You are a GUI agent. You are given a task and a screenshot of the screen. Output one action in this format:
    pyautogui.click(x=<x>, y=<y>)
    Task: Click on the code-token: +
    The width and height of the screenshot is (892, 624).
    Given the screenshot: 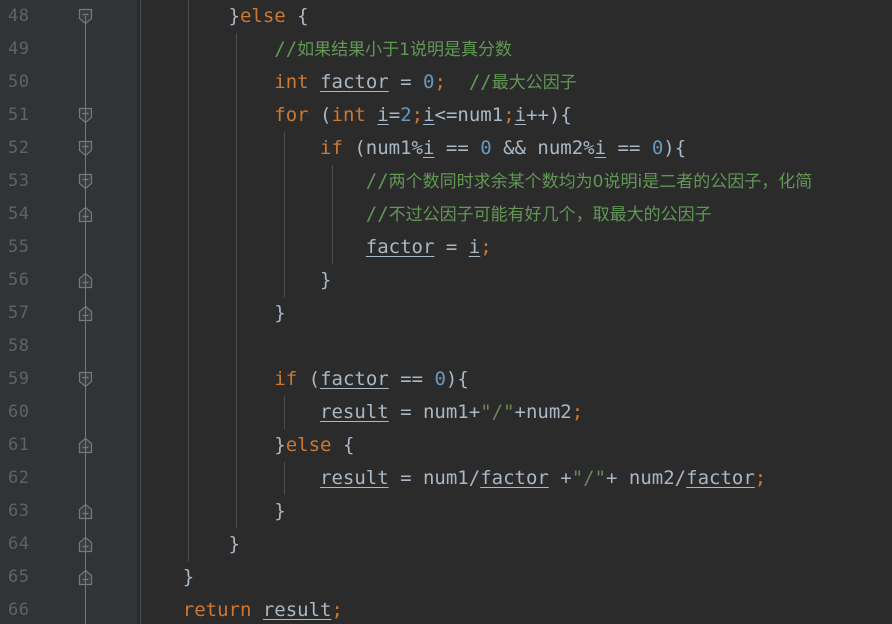 What is the action you would take?
    pyautogui.click(x=560, y=478)
    